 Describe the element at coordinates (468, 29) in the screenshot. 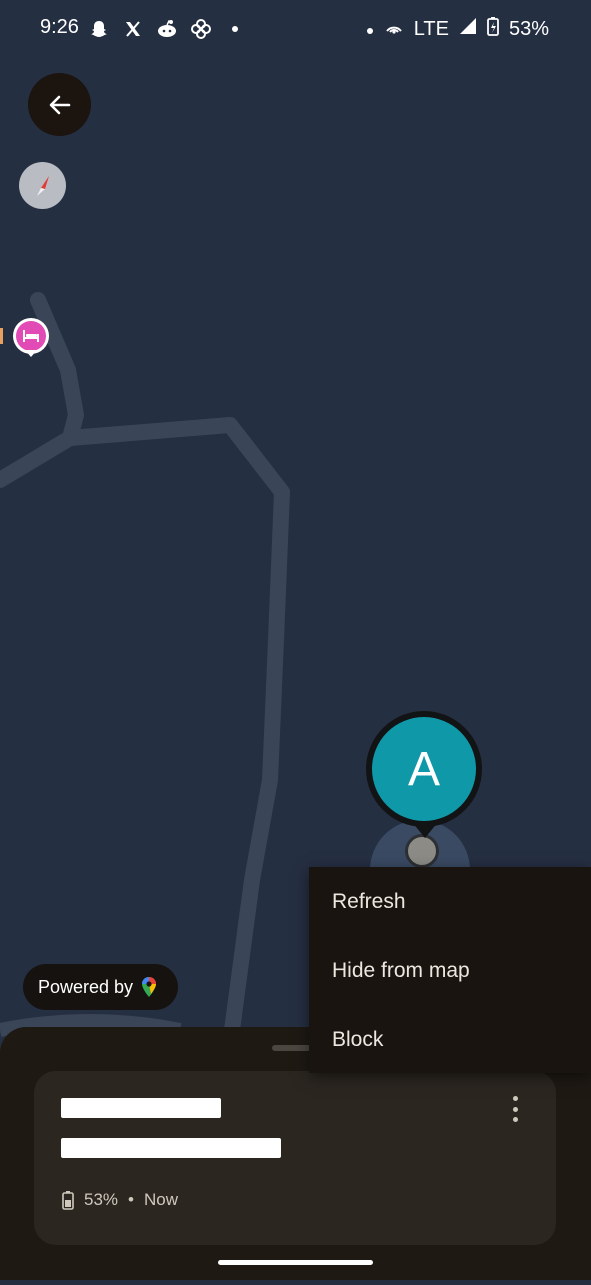

I see `signal-icon` at that location.